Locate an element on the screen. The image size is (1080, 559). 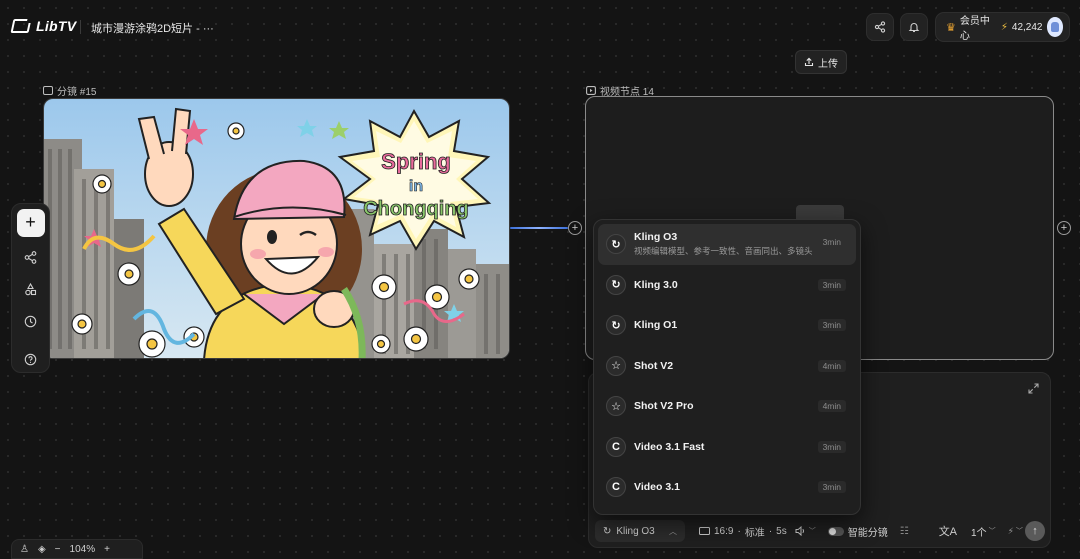
generate-button: ↑ is located at coordinates (1035, 531).